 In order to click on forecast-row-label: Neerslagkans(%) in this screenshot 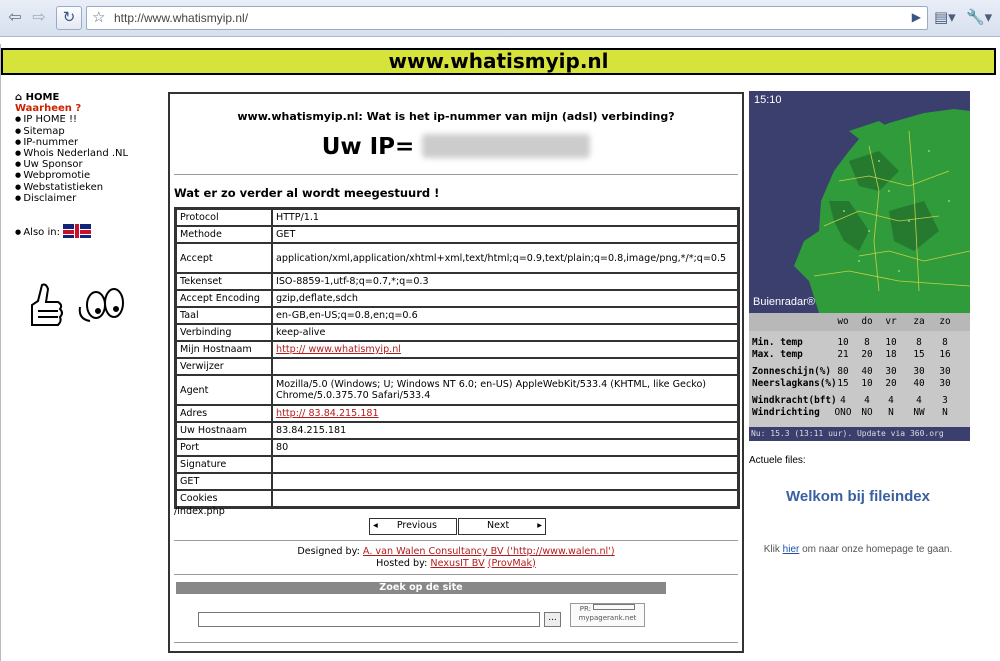, I will do `click(794, 383)`.